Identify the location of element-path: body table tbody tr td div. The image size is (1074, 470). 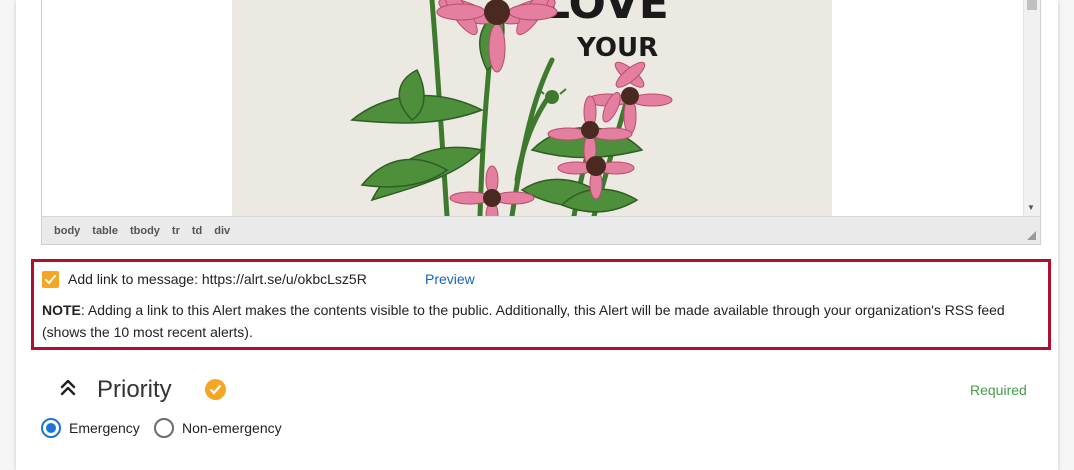
(142, 231).